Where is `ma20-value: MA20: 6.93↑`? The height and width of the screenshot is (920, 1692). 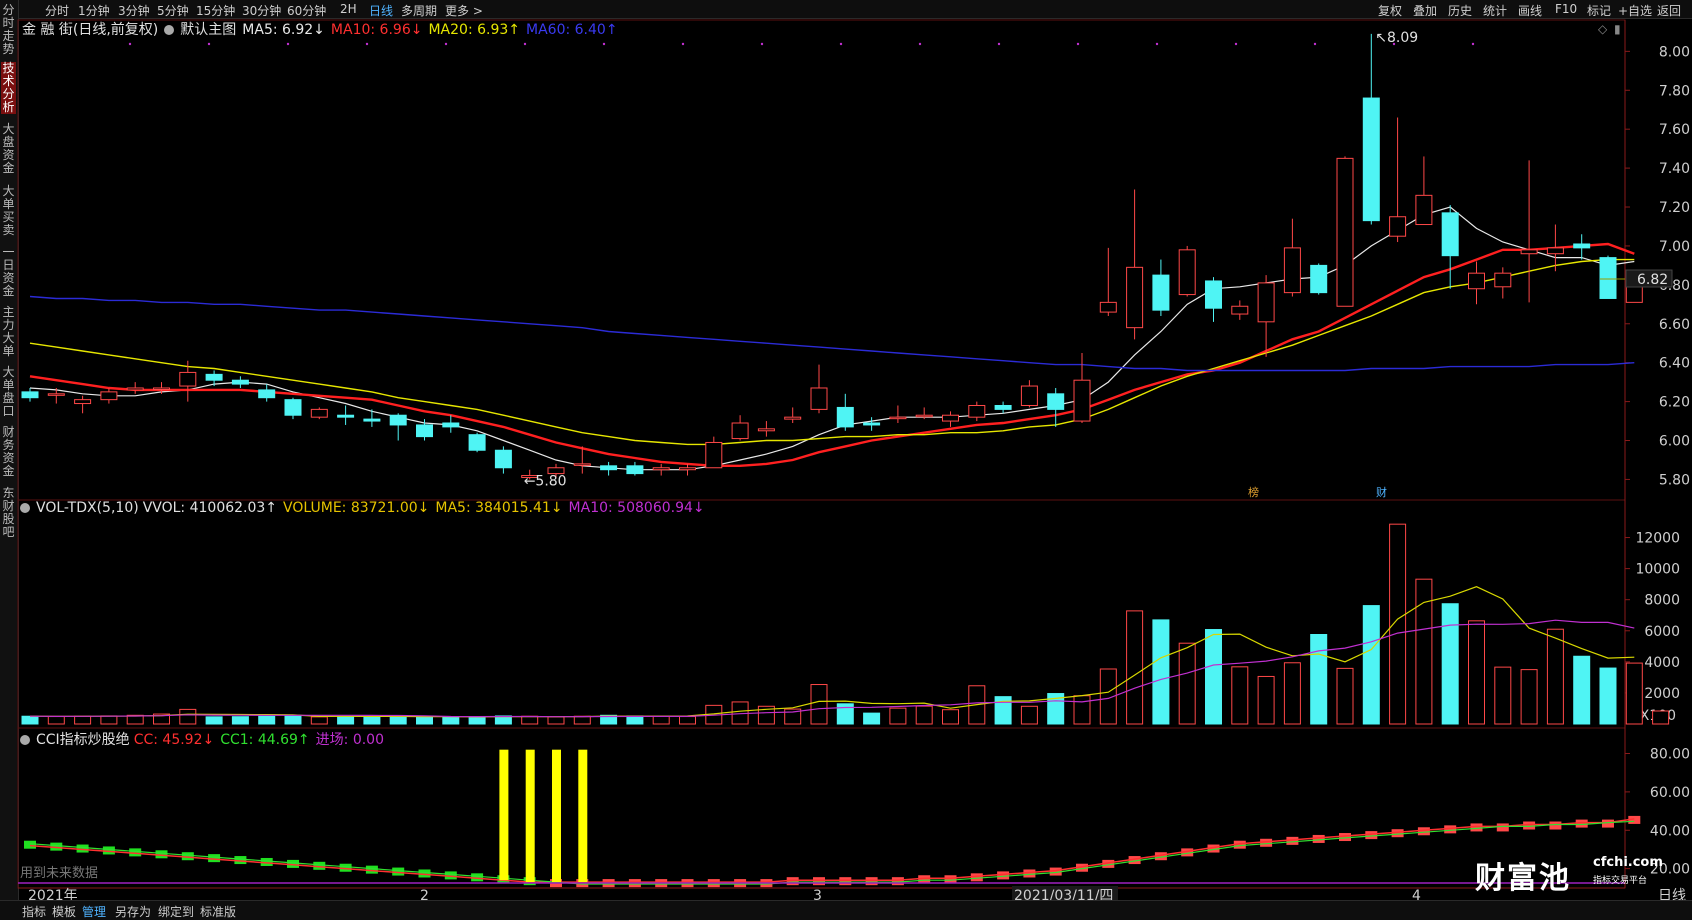
ma20-value: MA20: 6.93↑ is located at coordinates (474, 30).